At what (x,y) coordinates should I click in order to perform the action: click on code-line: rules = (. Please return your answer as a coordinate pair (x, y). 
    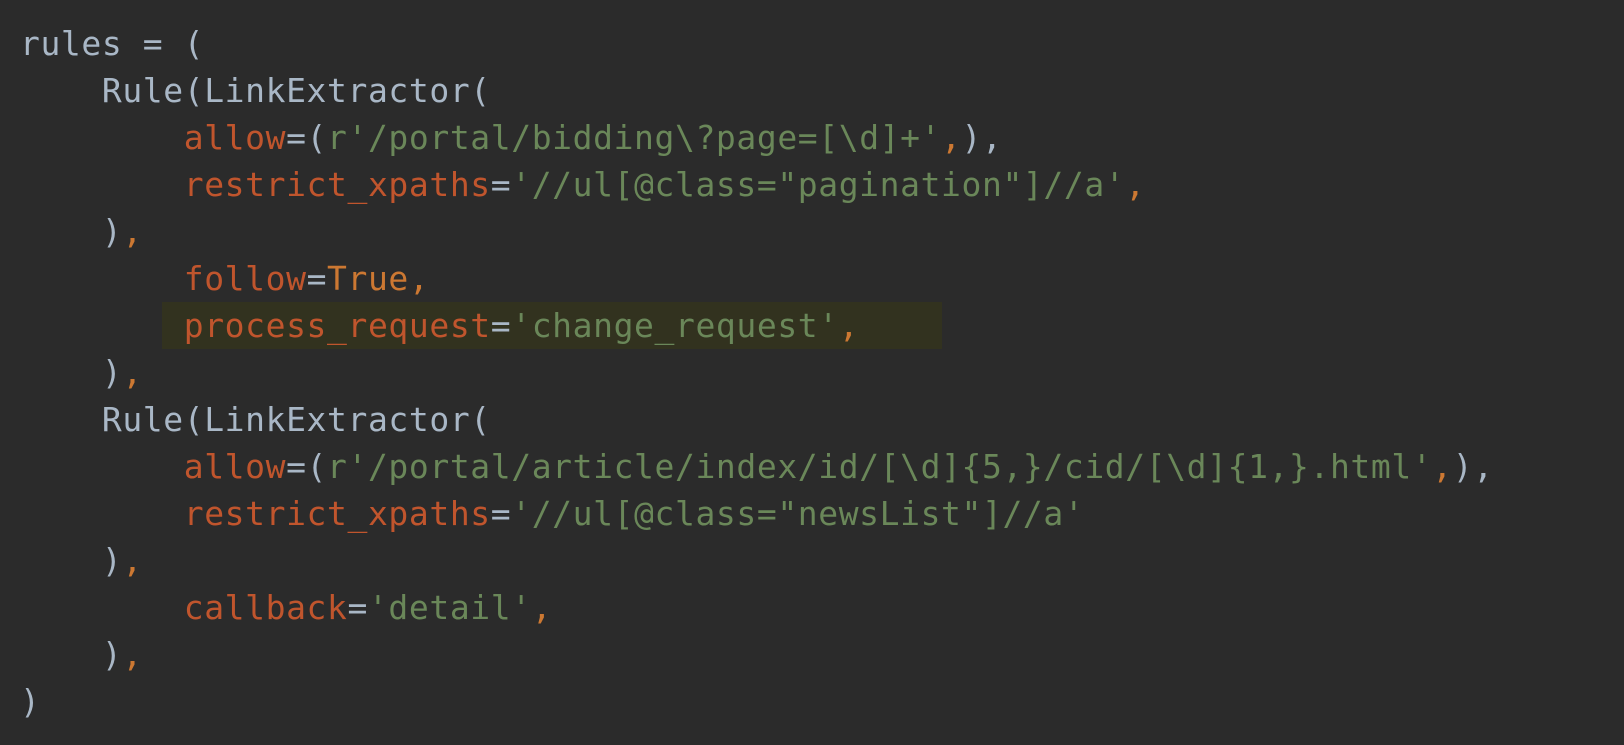
    Looking at the image, I should click on (822, 43).